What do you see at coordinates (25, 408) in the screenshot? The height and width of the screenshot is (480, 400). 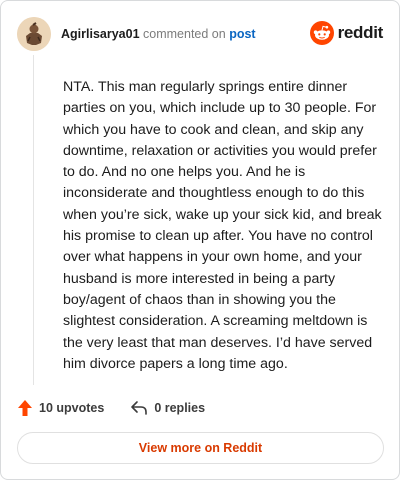 I see `upvote-arrow-icon` at bounding box center [25, 408].